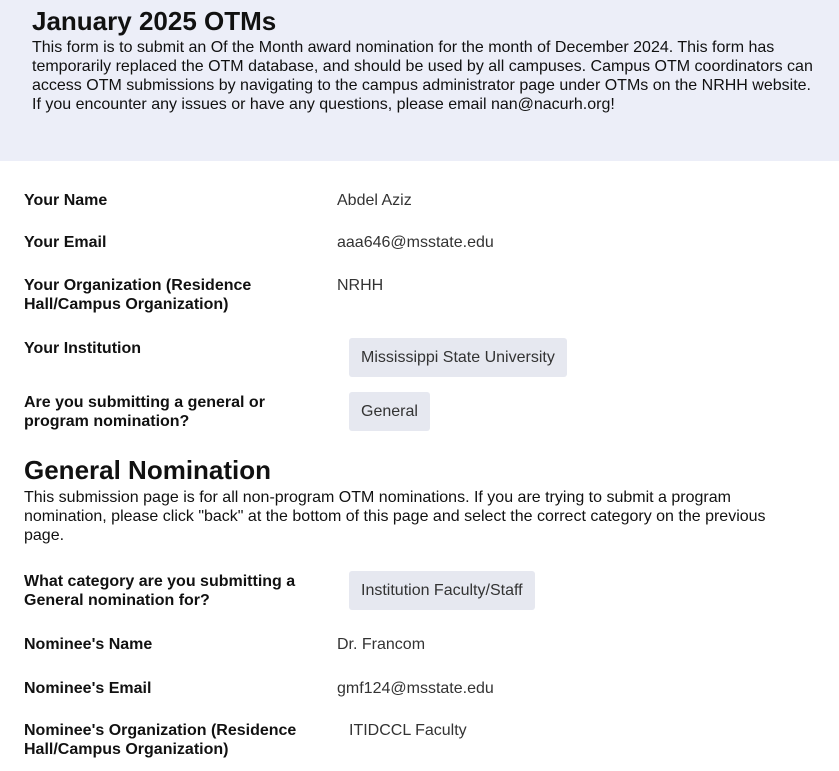 Image resolution: width=839 pixels, height=771 pixels. I want to click on field-label: Nominee's Name, so click(88, 644).